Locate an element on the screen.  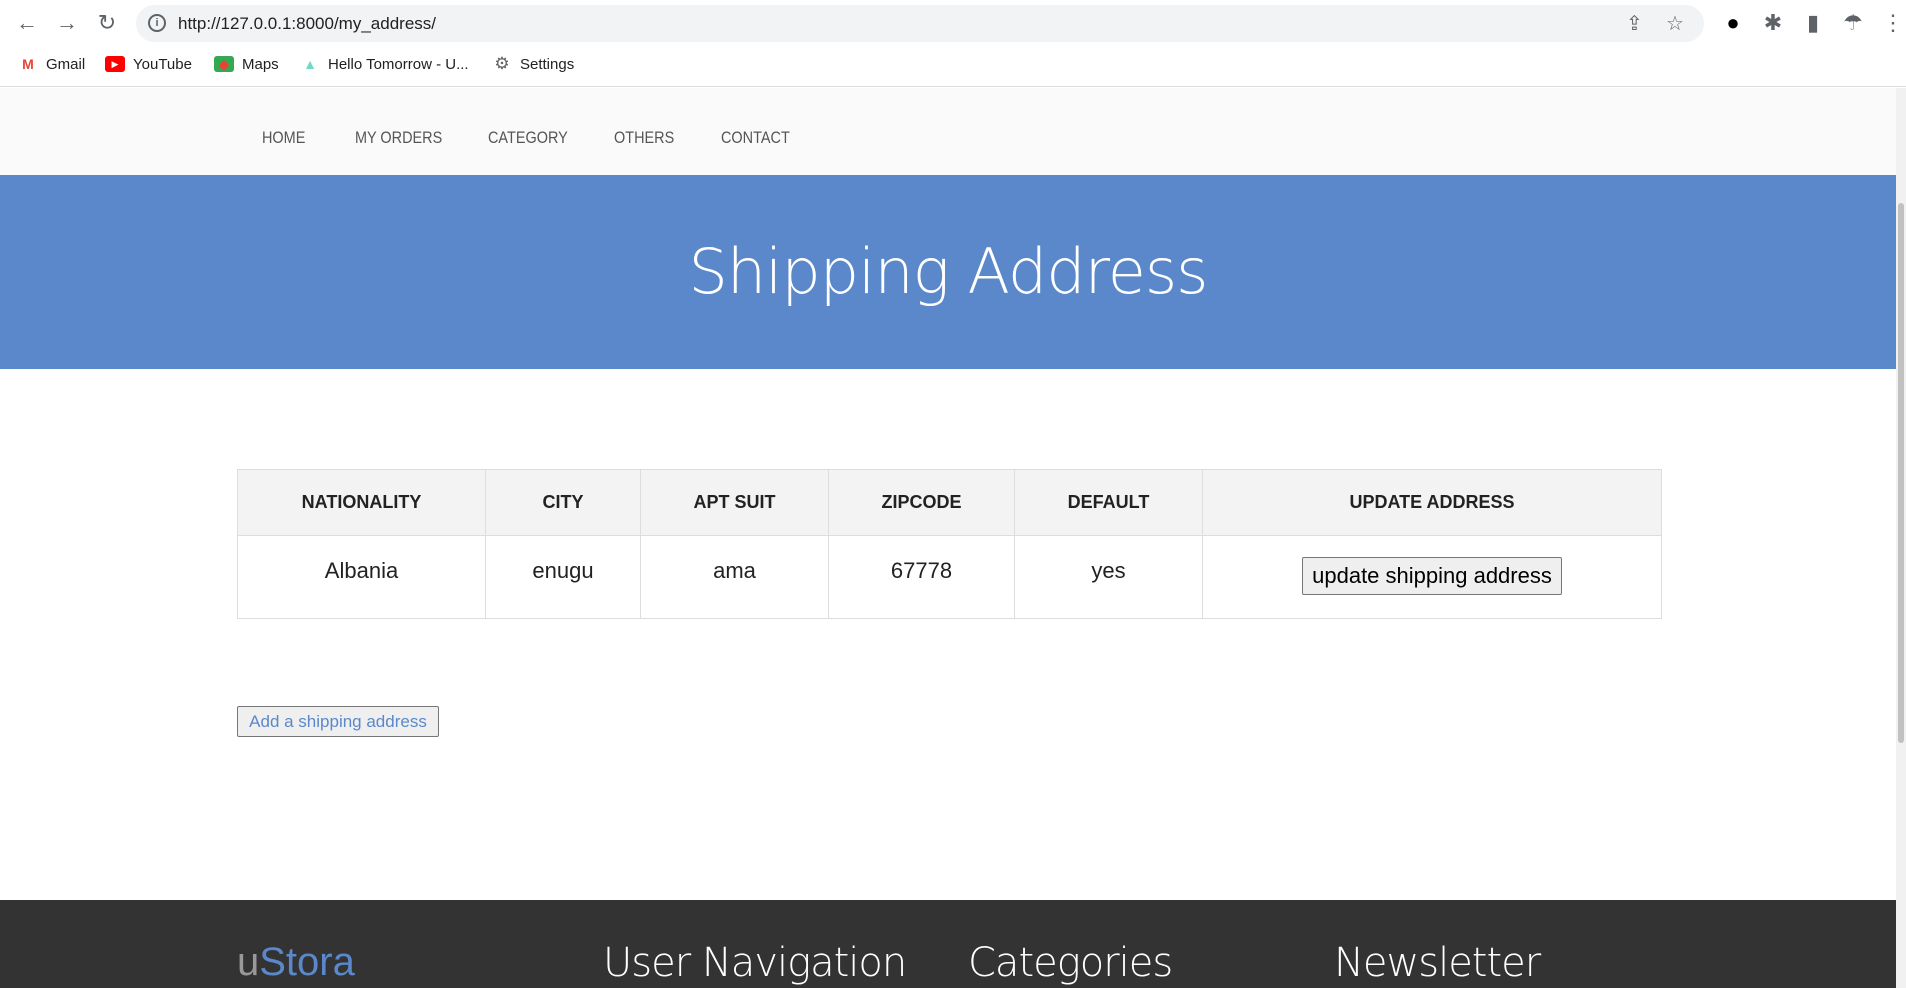
nav-category: CATEGORY is located at coordinates (528, 138).